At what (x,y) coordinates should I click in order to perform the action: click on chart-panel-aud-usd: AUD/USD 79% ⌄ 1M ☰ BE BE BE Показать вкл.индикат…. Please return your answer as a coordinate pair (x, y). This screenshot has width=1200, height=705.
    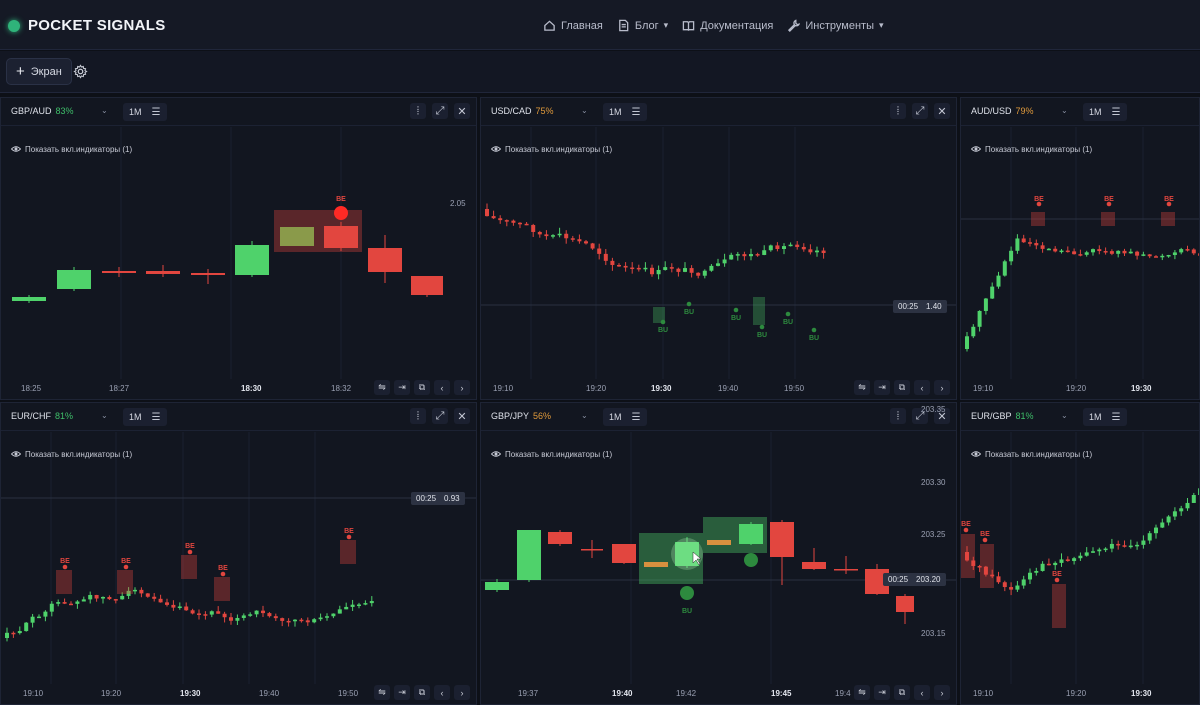
    Looking at the image, I should click on (1080, 248).